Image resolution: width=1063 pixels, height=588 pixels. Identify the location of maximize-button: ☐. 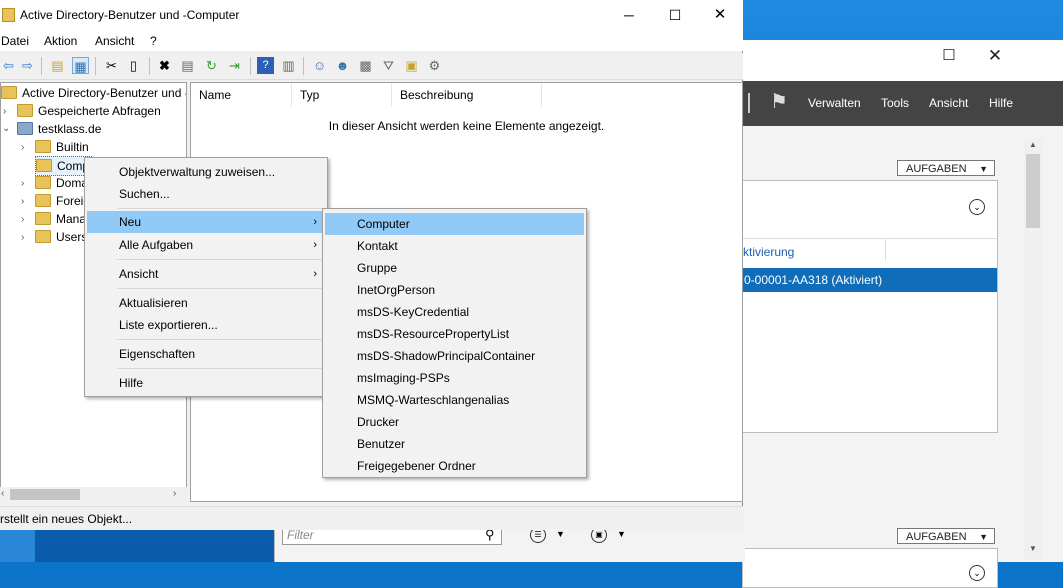
(675, 15).